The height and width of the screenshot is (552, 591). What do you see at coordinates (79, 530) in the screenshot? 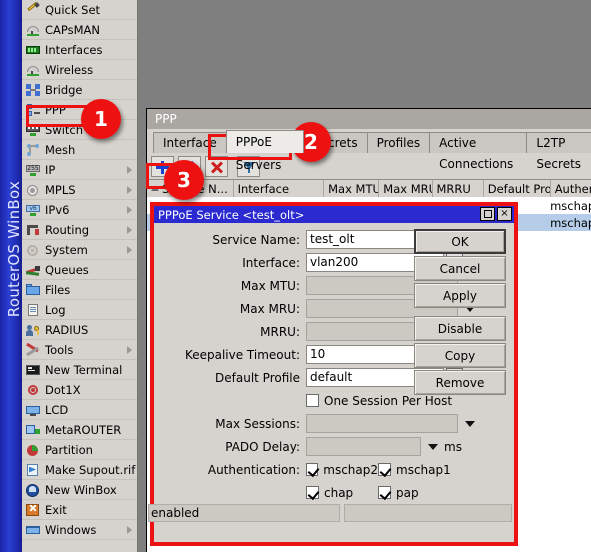
I see `sidebar-item-windows: Windows` at bounding box center [79, 530].